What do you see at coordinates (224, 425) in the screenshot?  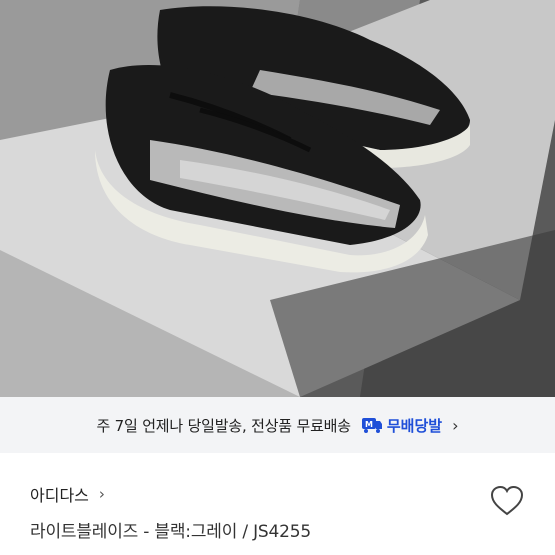 I see `shipping-text: 주 7일 언제나 당일발송, 전상품 무료배송` at bounding box center [224, 425].